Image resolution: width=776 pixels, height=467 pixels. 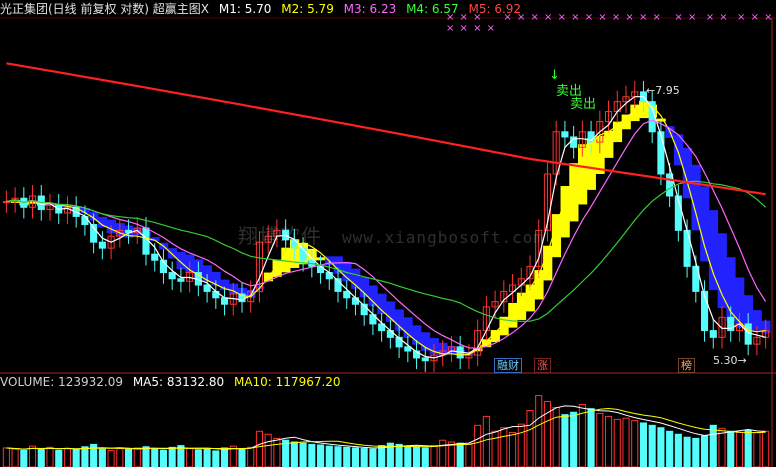 What do you see at coordinates (178, 382) in the screenshot?
I see `volume-ma5: MA5: 83132.80` at bounding box center [178, 382].